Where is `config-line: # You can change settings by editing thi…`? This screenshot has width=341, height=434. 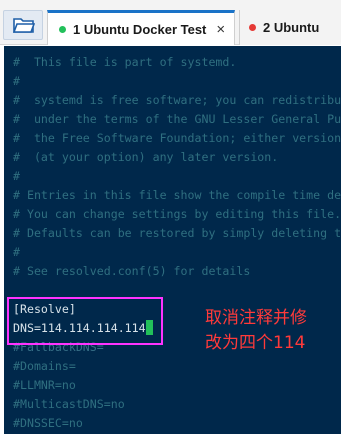
config-line: # You can change settings by editing thi… is located at coordinates (177, 214).